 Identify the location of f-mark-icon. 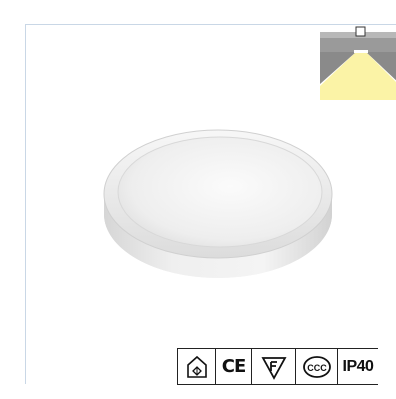
(274, 366).